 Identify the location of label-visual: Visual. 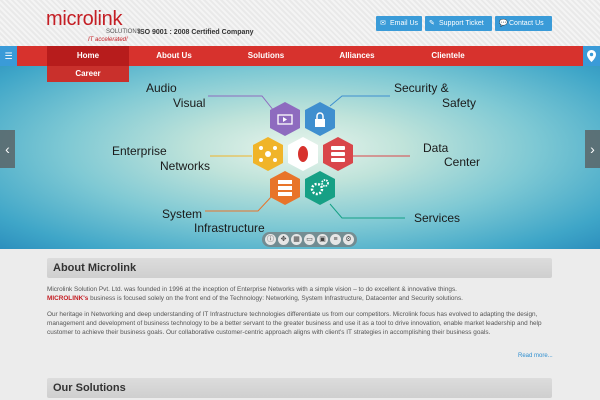
(189, 103).